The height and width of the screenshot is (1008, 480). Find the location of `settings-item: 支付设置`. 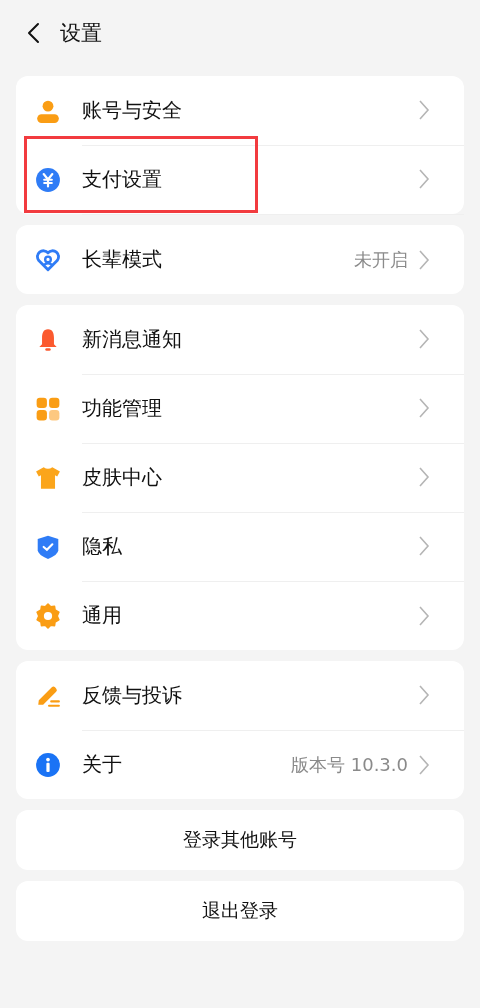

settings-item: 支付设置 is located at coordinates (240, 179).